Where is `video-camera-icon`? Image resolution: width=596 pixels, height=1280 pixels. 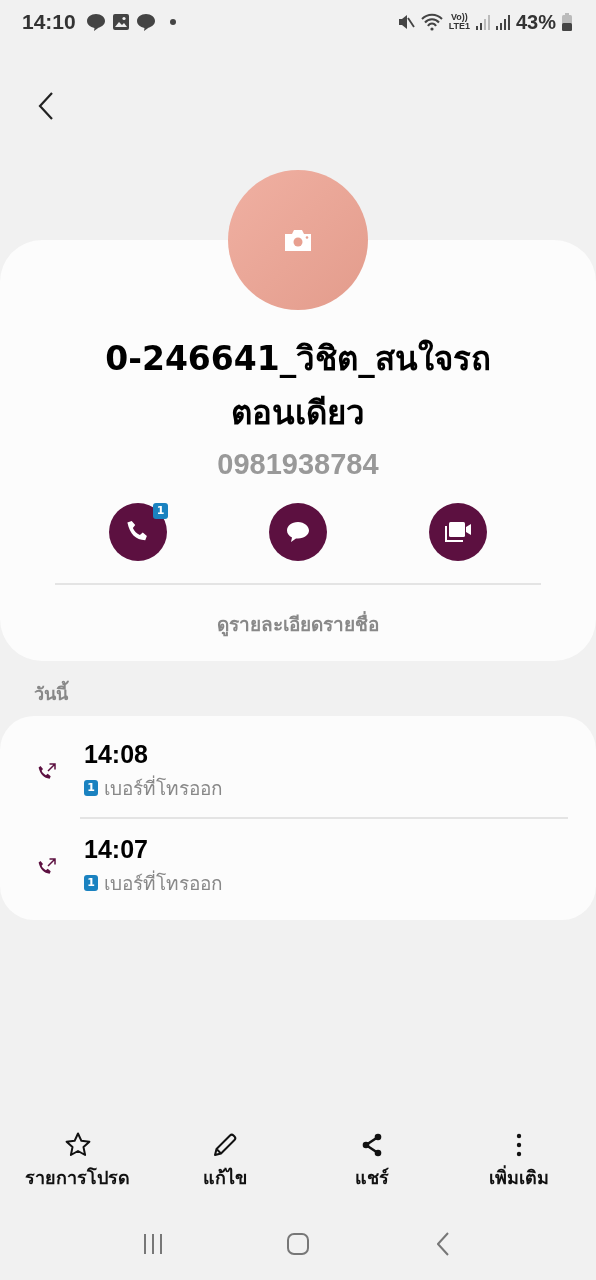
video-camera-icon is located at coordinates (458, 532).